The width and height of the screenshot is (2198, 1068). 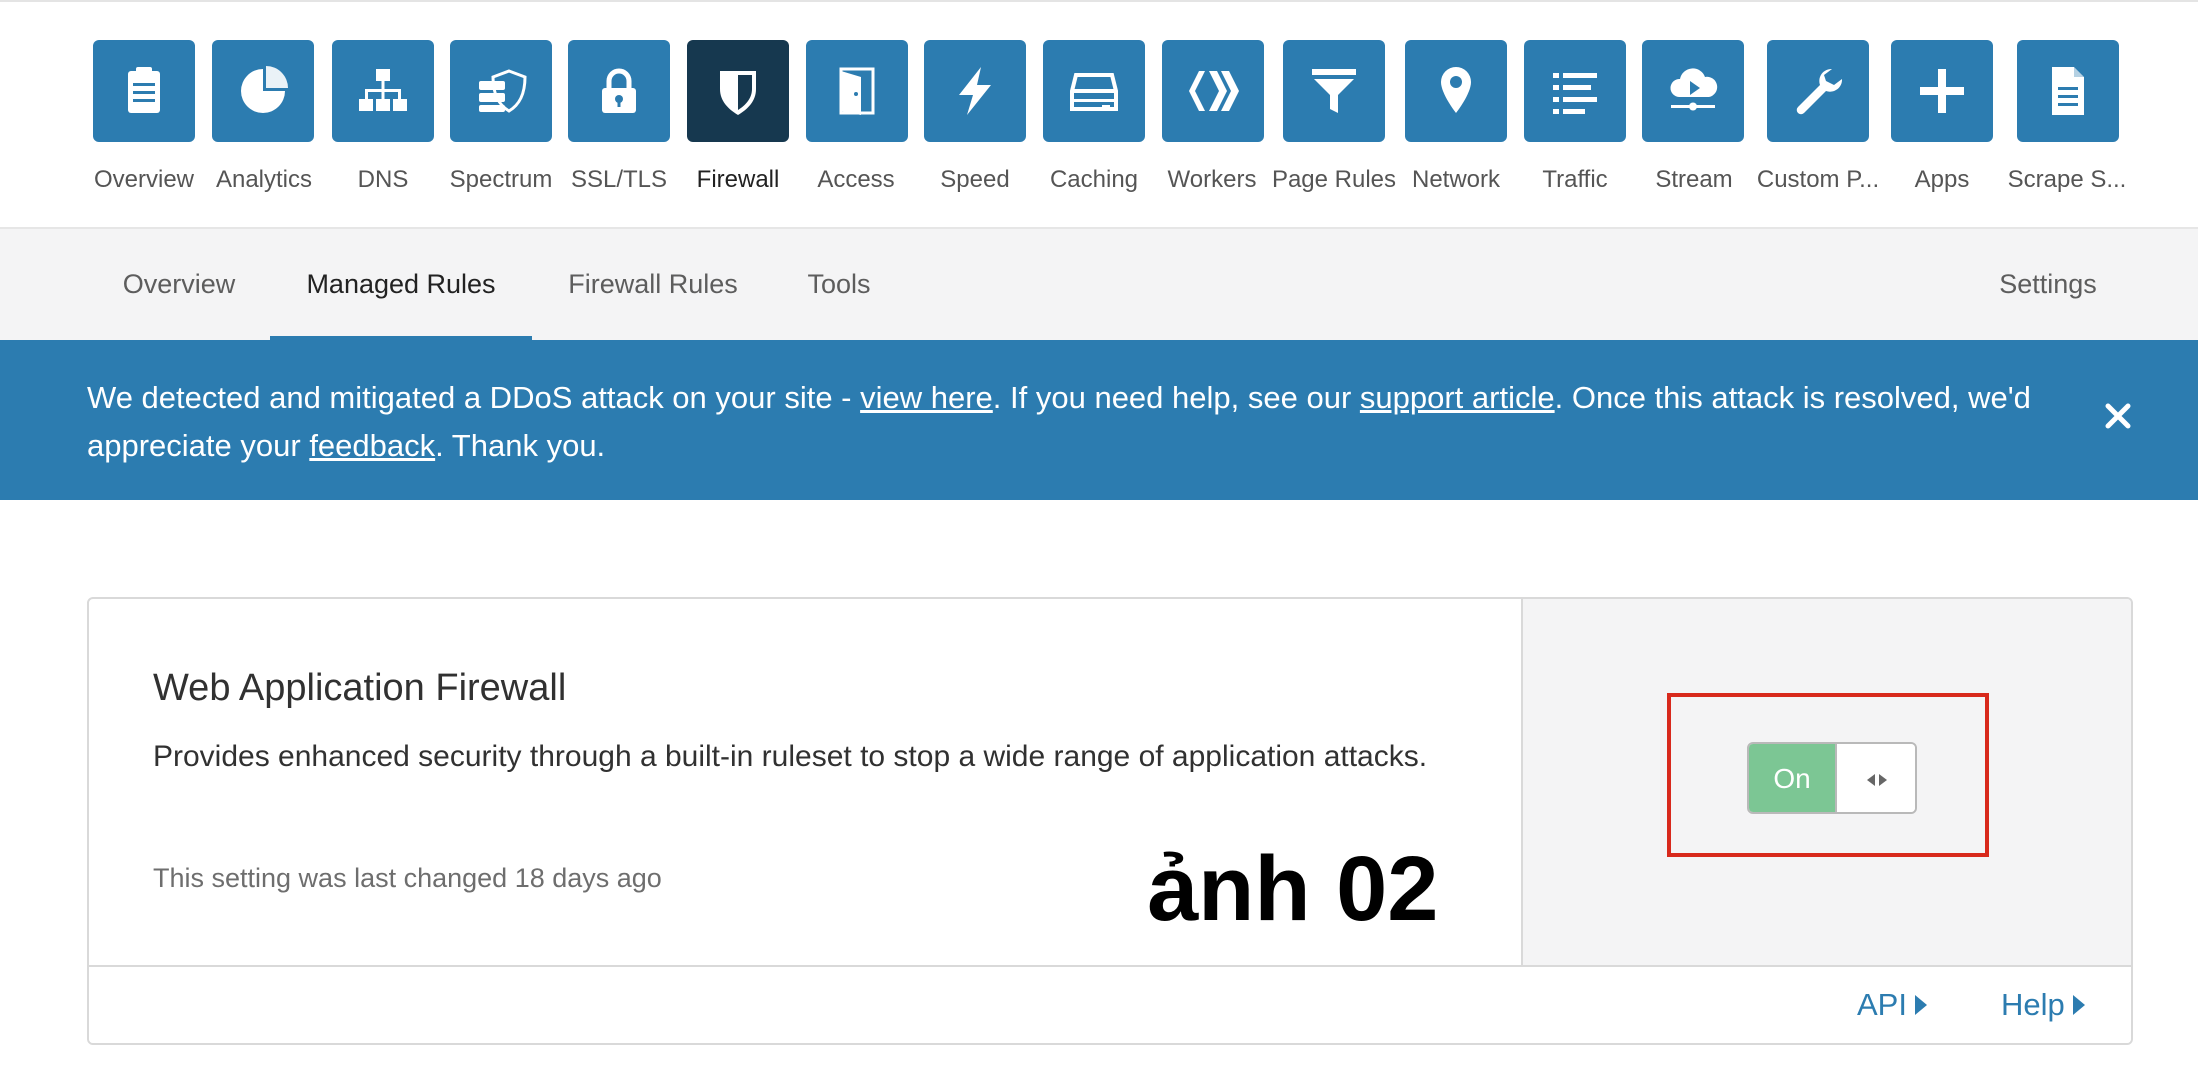 I want to click on tab-tools: Tools, so click(x=839, y=284).